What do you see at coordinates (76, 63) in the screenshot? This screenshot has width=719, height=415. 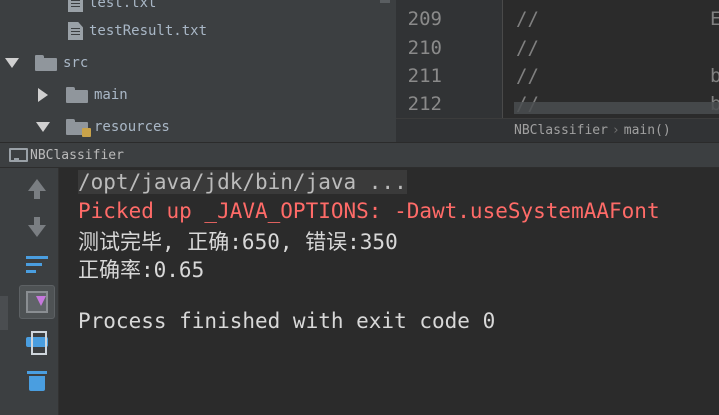 I see `tree-item-label: src` at bounding box center [76, 63].